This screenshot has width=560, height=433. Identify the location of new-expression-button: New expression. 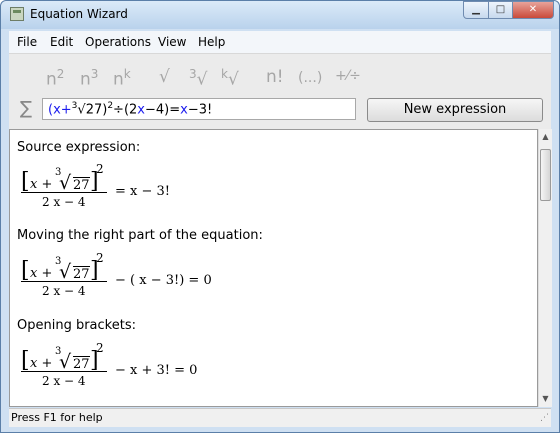
(455, 110).